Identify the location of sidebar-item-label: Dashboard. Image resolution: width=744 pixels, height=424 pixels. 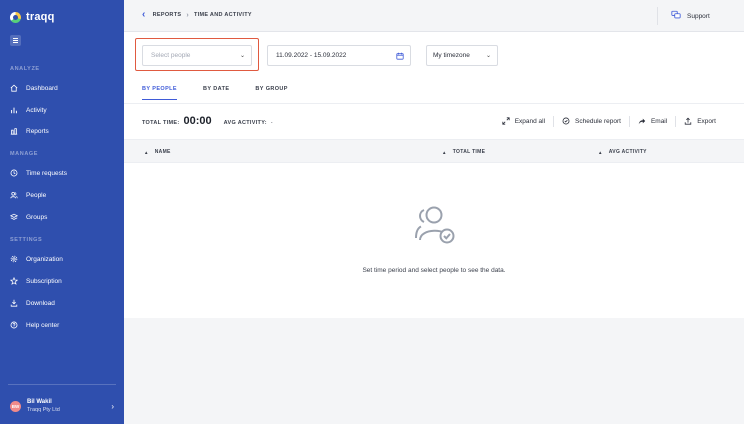
(42, 88).